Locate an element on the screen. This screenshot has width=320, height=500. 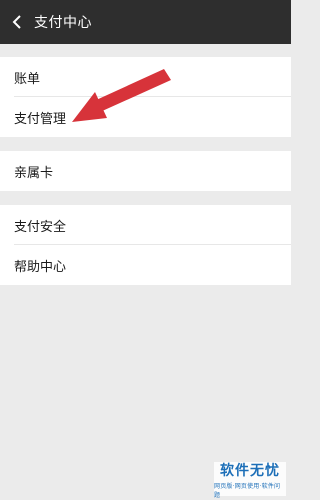
title-bar: 支付中心 is located at coordinates (145, 22).